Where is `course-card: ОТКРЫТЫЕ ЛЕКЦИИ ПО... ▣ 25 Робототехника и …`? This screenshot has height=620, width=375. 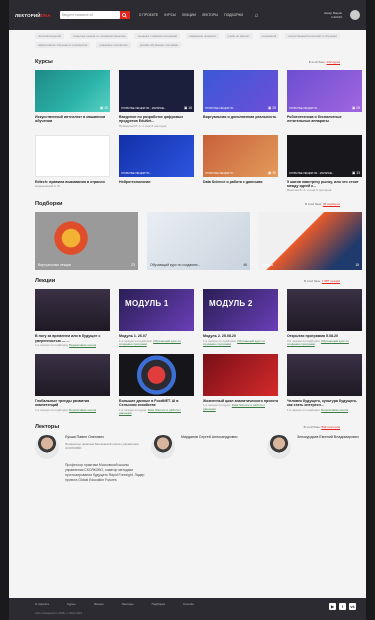
course-card: ОТКРЫТЫЕ ЛЕКЦИИ ПО... ▣ 25 Робототехника и … is located at coordinates (324, 99).